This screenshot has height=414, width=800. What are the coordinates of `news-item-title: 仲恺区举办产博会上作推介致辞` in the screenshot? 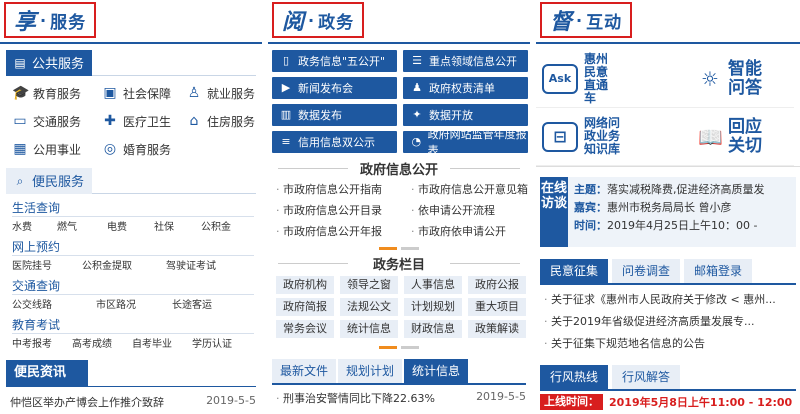 It's located at (87, 402).